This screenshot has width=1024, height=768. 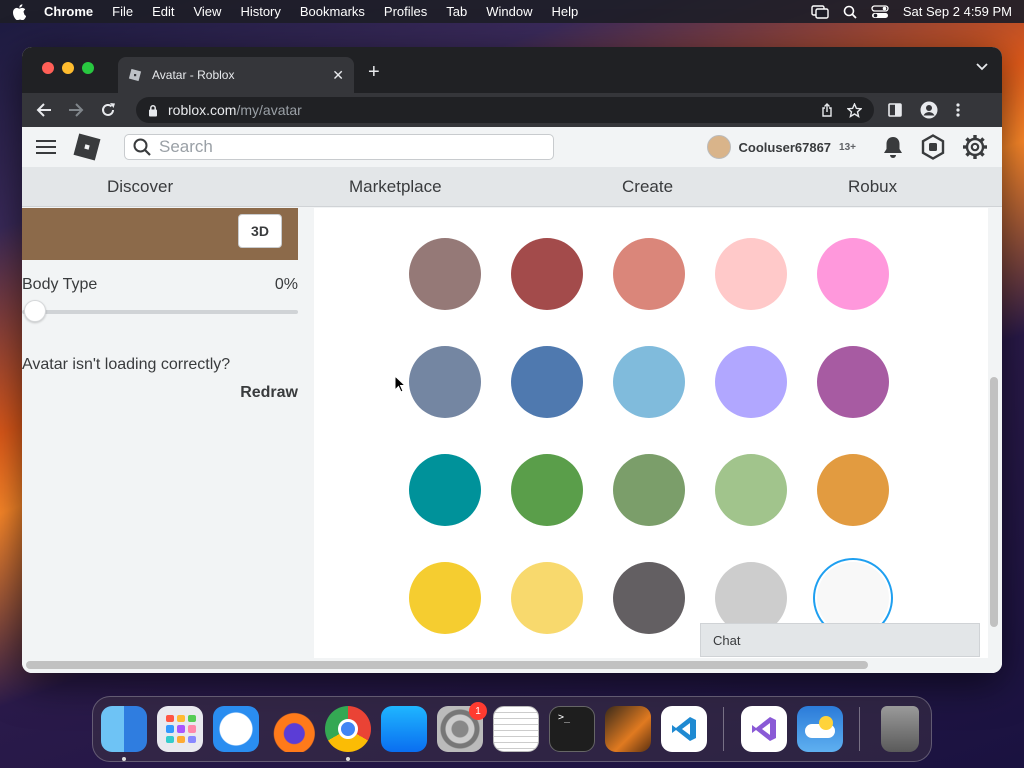 What do you see at coordinates (269, 393) in the screenshot?
I see `redraw-link: Redraw` at bounding box center [269, 393].